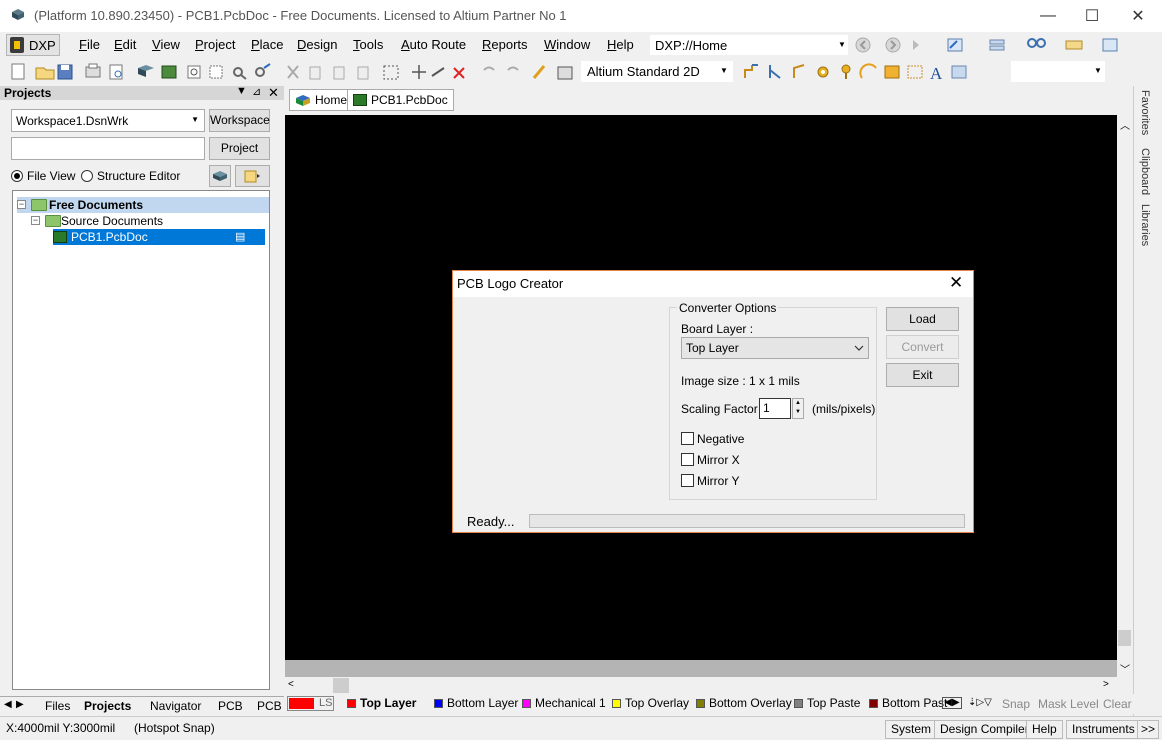 The width and height of the screenshot is (1162, 740). What do you see at coordinates (922, 347) in the screenshot?
I see `convert-button: Convert` at bounding box center [922, 347].